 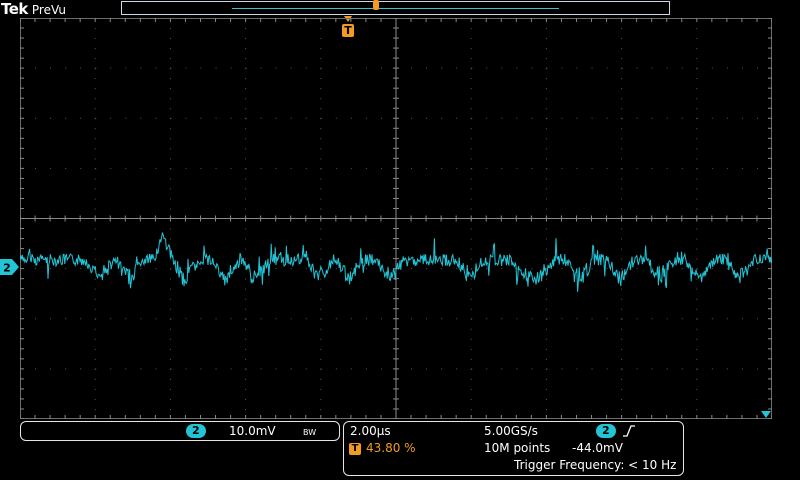 I want to click on channel-marker-label: 2, so click(x=7, y=268).